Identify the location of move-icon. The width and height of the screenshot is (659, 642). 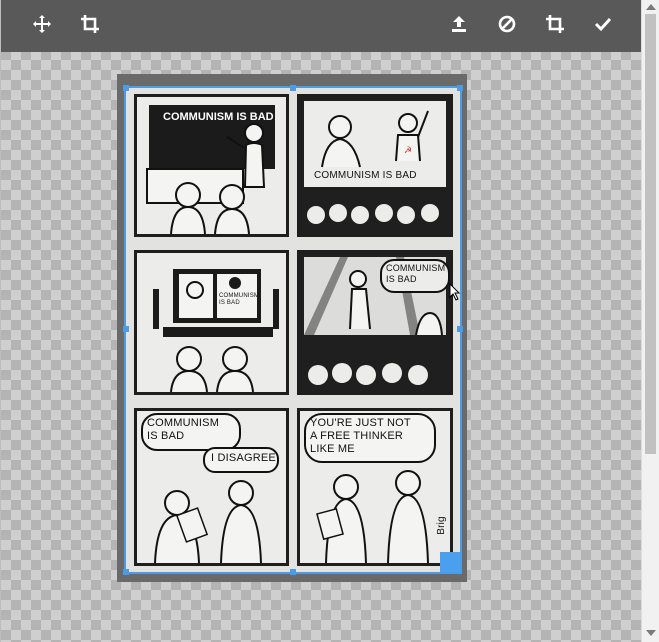
(42, 26).